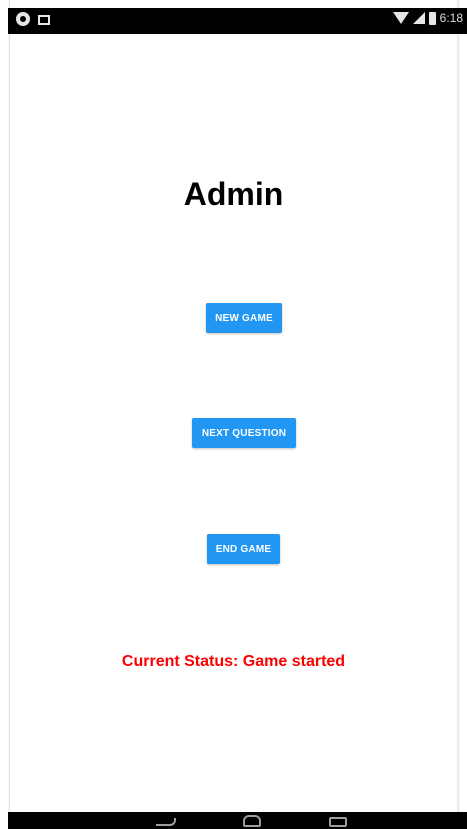 The image size is (467, 829). I want to click on next-question-button: NEXT QUESTION, so click(244, 433).